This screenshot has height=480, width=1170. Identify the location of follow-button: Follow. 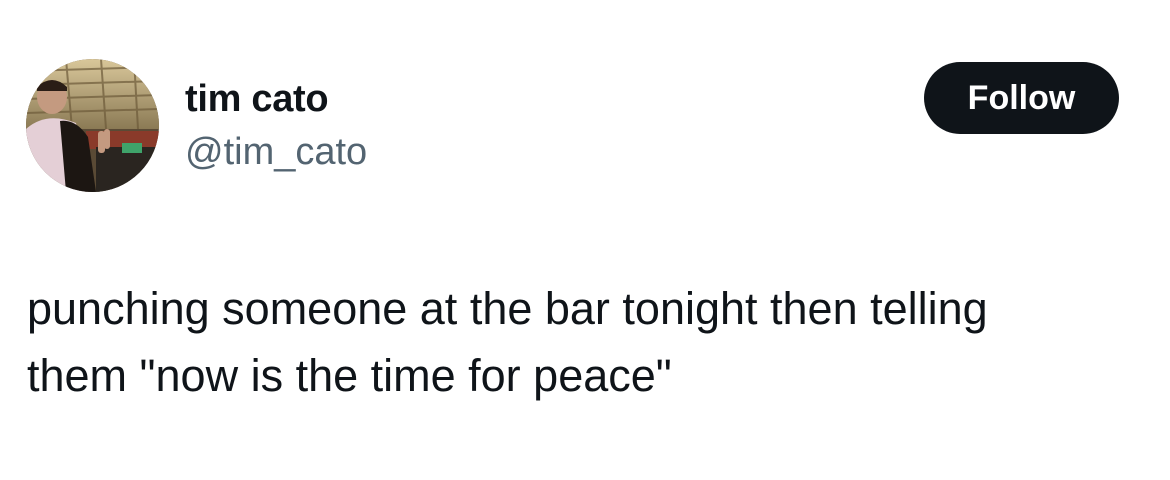
(1021, 98).